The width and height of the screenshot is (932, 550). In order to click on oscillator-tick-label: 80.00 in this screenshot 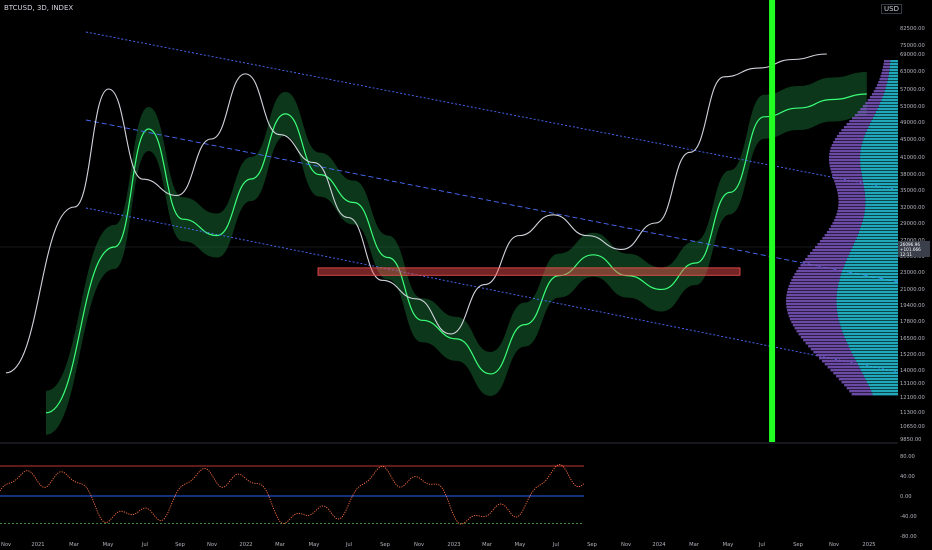, I will do `click(907, 457)`.